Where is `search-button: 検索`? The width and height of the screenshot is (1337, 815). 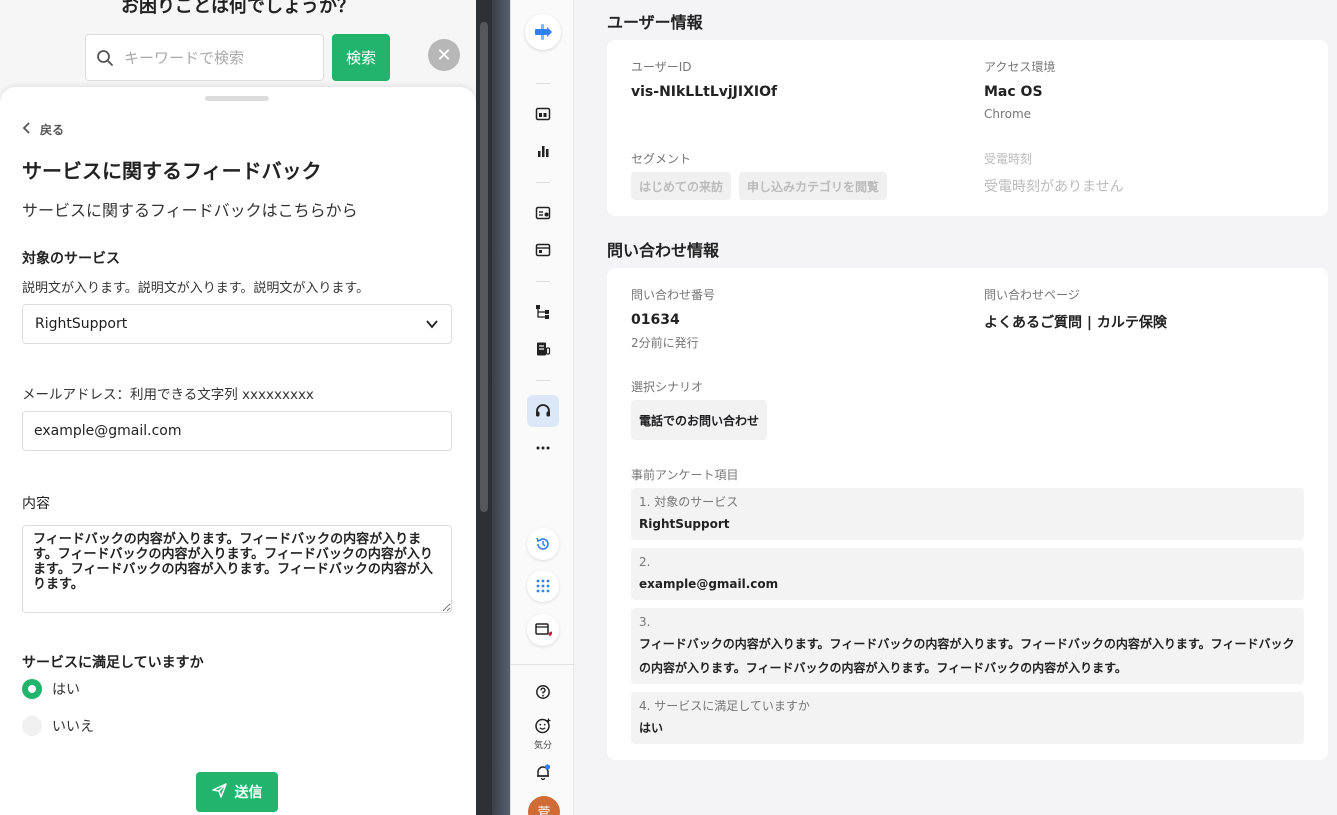
search-button: 検索 is located at coordinates (361, 57).